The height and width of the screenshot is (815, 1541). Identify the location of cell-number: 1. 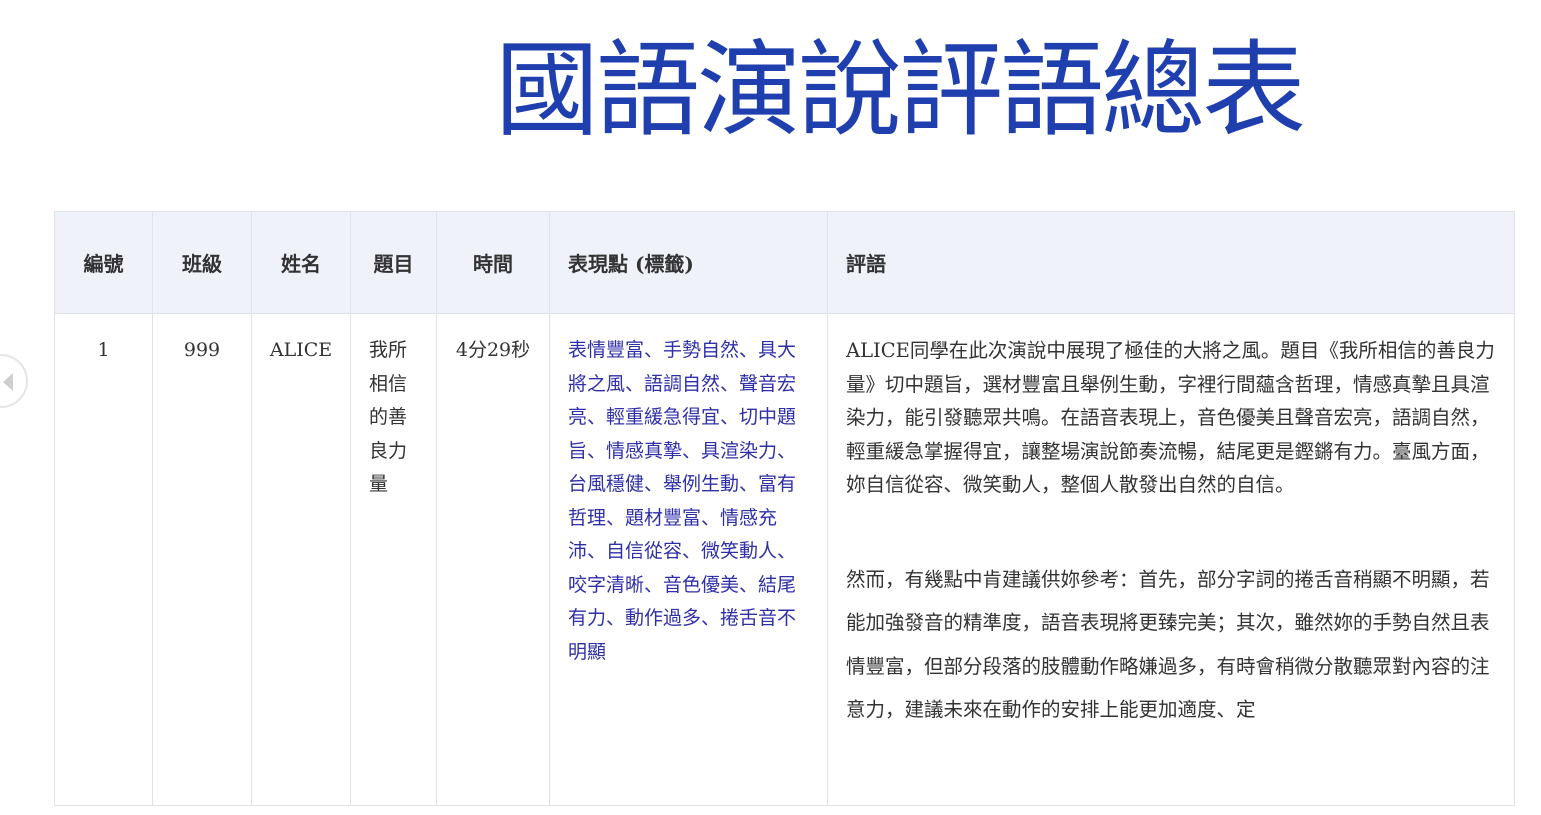
(103, 559).